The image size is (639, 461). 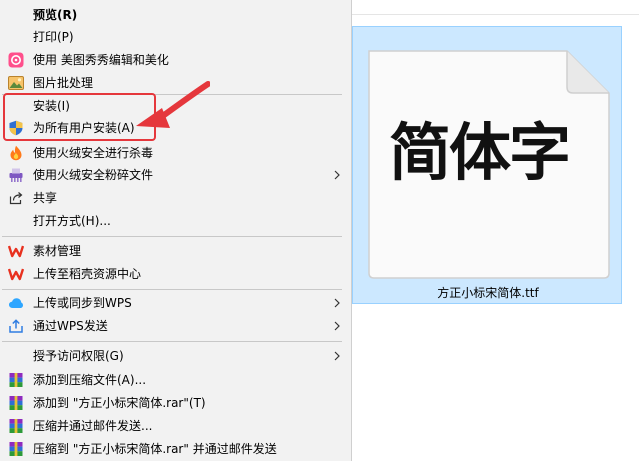 I want to click on explorer-top-bar, so click(x=495, y=7).